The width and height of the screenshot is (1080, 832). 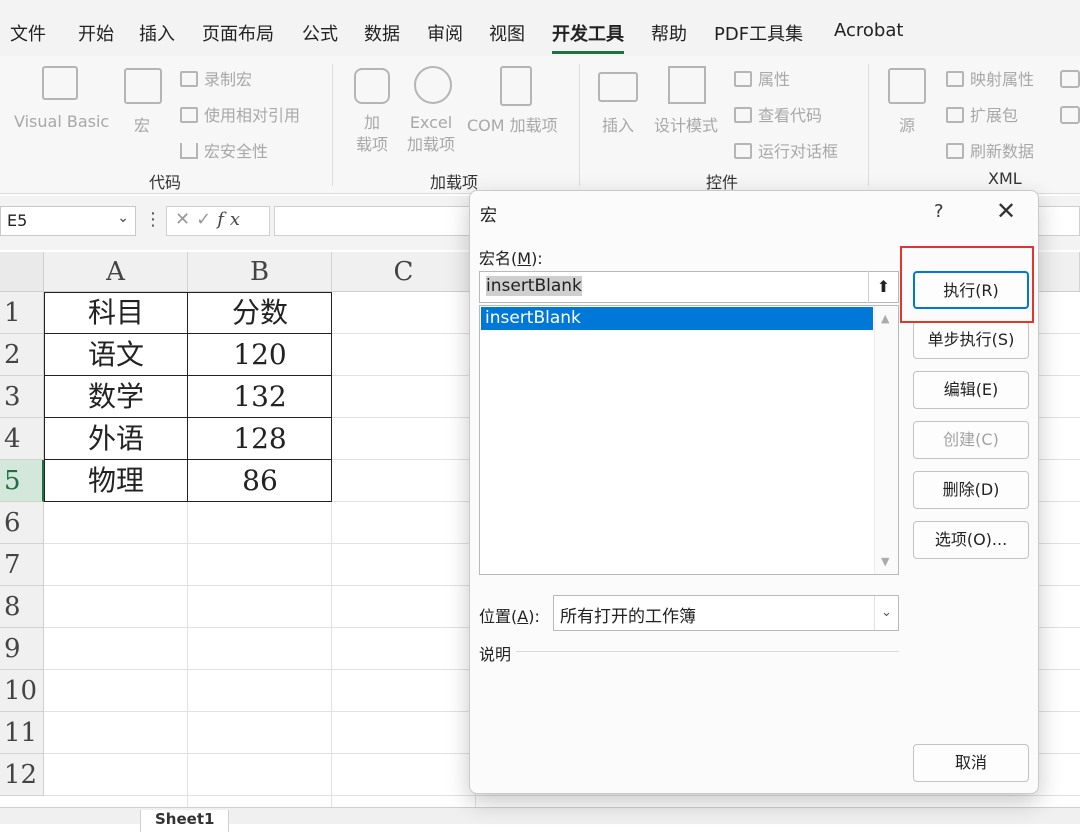 What do you see at coordinates (689, 287) in the screenshot?
I see `macro-name-input: insertBlank` at bounding box center [689, 287].